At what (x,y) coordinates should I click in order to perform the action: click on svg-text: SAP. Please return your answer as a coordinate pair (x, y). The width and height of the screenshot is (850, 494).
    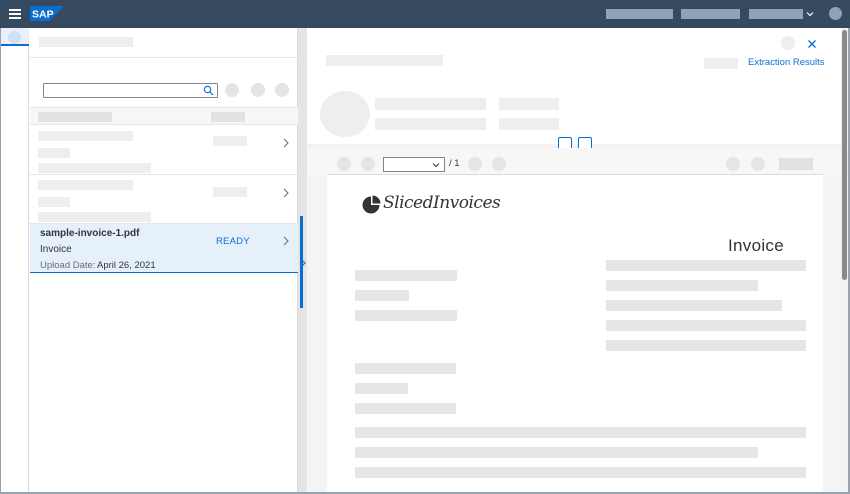
    Looking at the image, I should click on (43, 15).